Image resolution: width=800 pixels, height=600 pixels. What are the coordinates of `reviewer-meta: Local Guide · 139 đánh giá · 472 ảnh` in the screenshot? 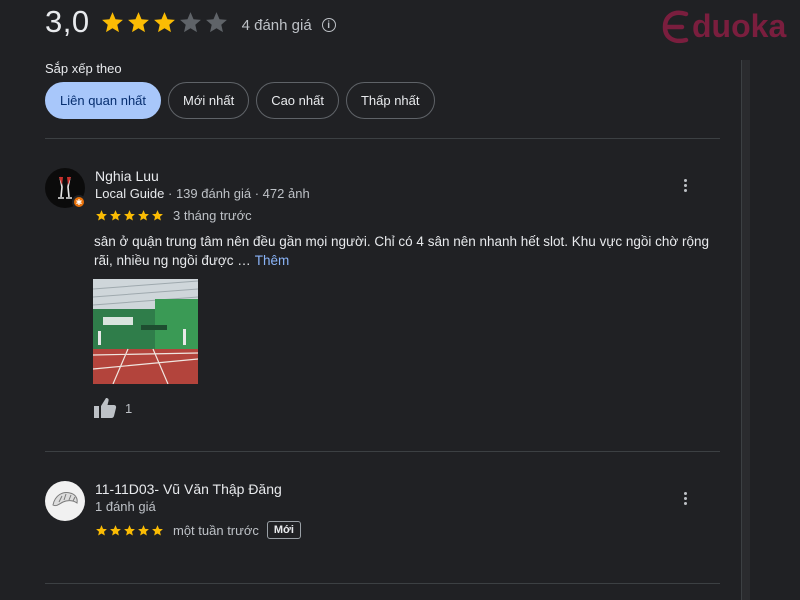 It's located at (202, 193).